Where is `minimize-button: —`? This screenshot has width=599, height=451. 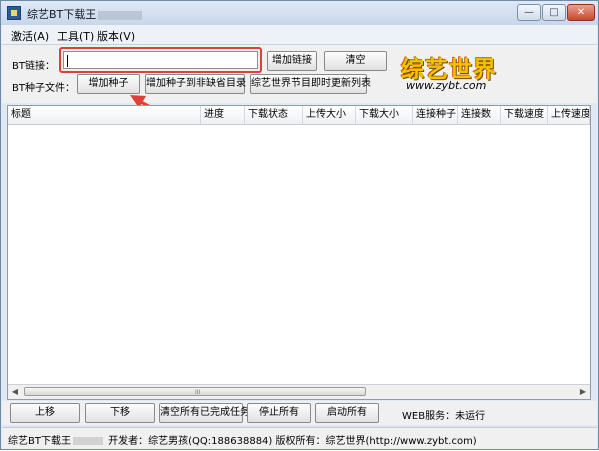 minimize-button: — is located at coordinates (529, 12).